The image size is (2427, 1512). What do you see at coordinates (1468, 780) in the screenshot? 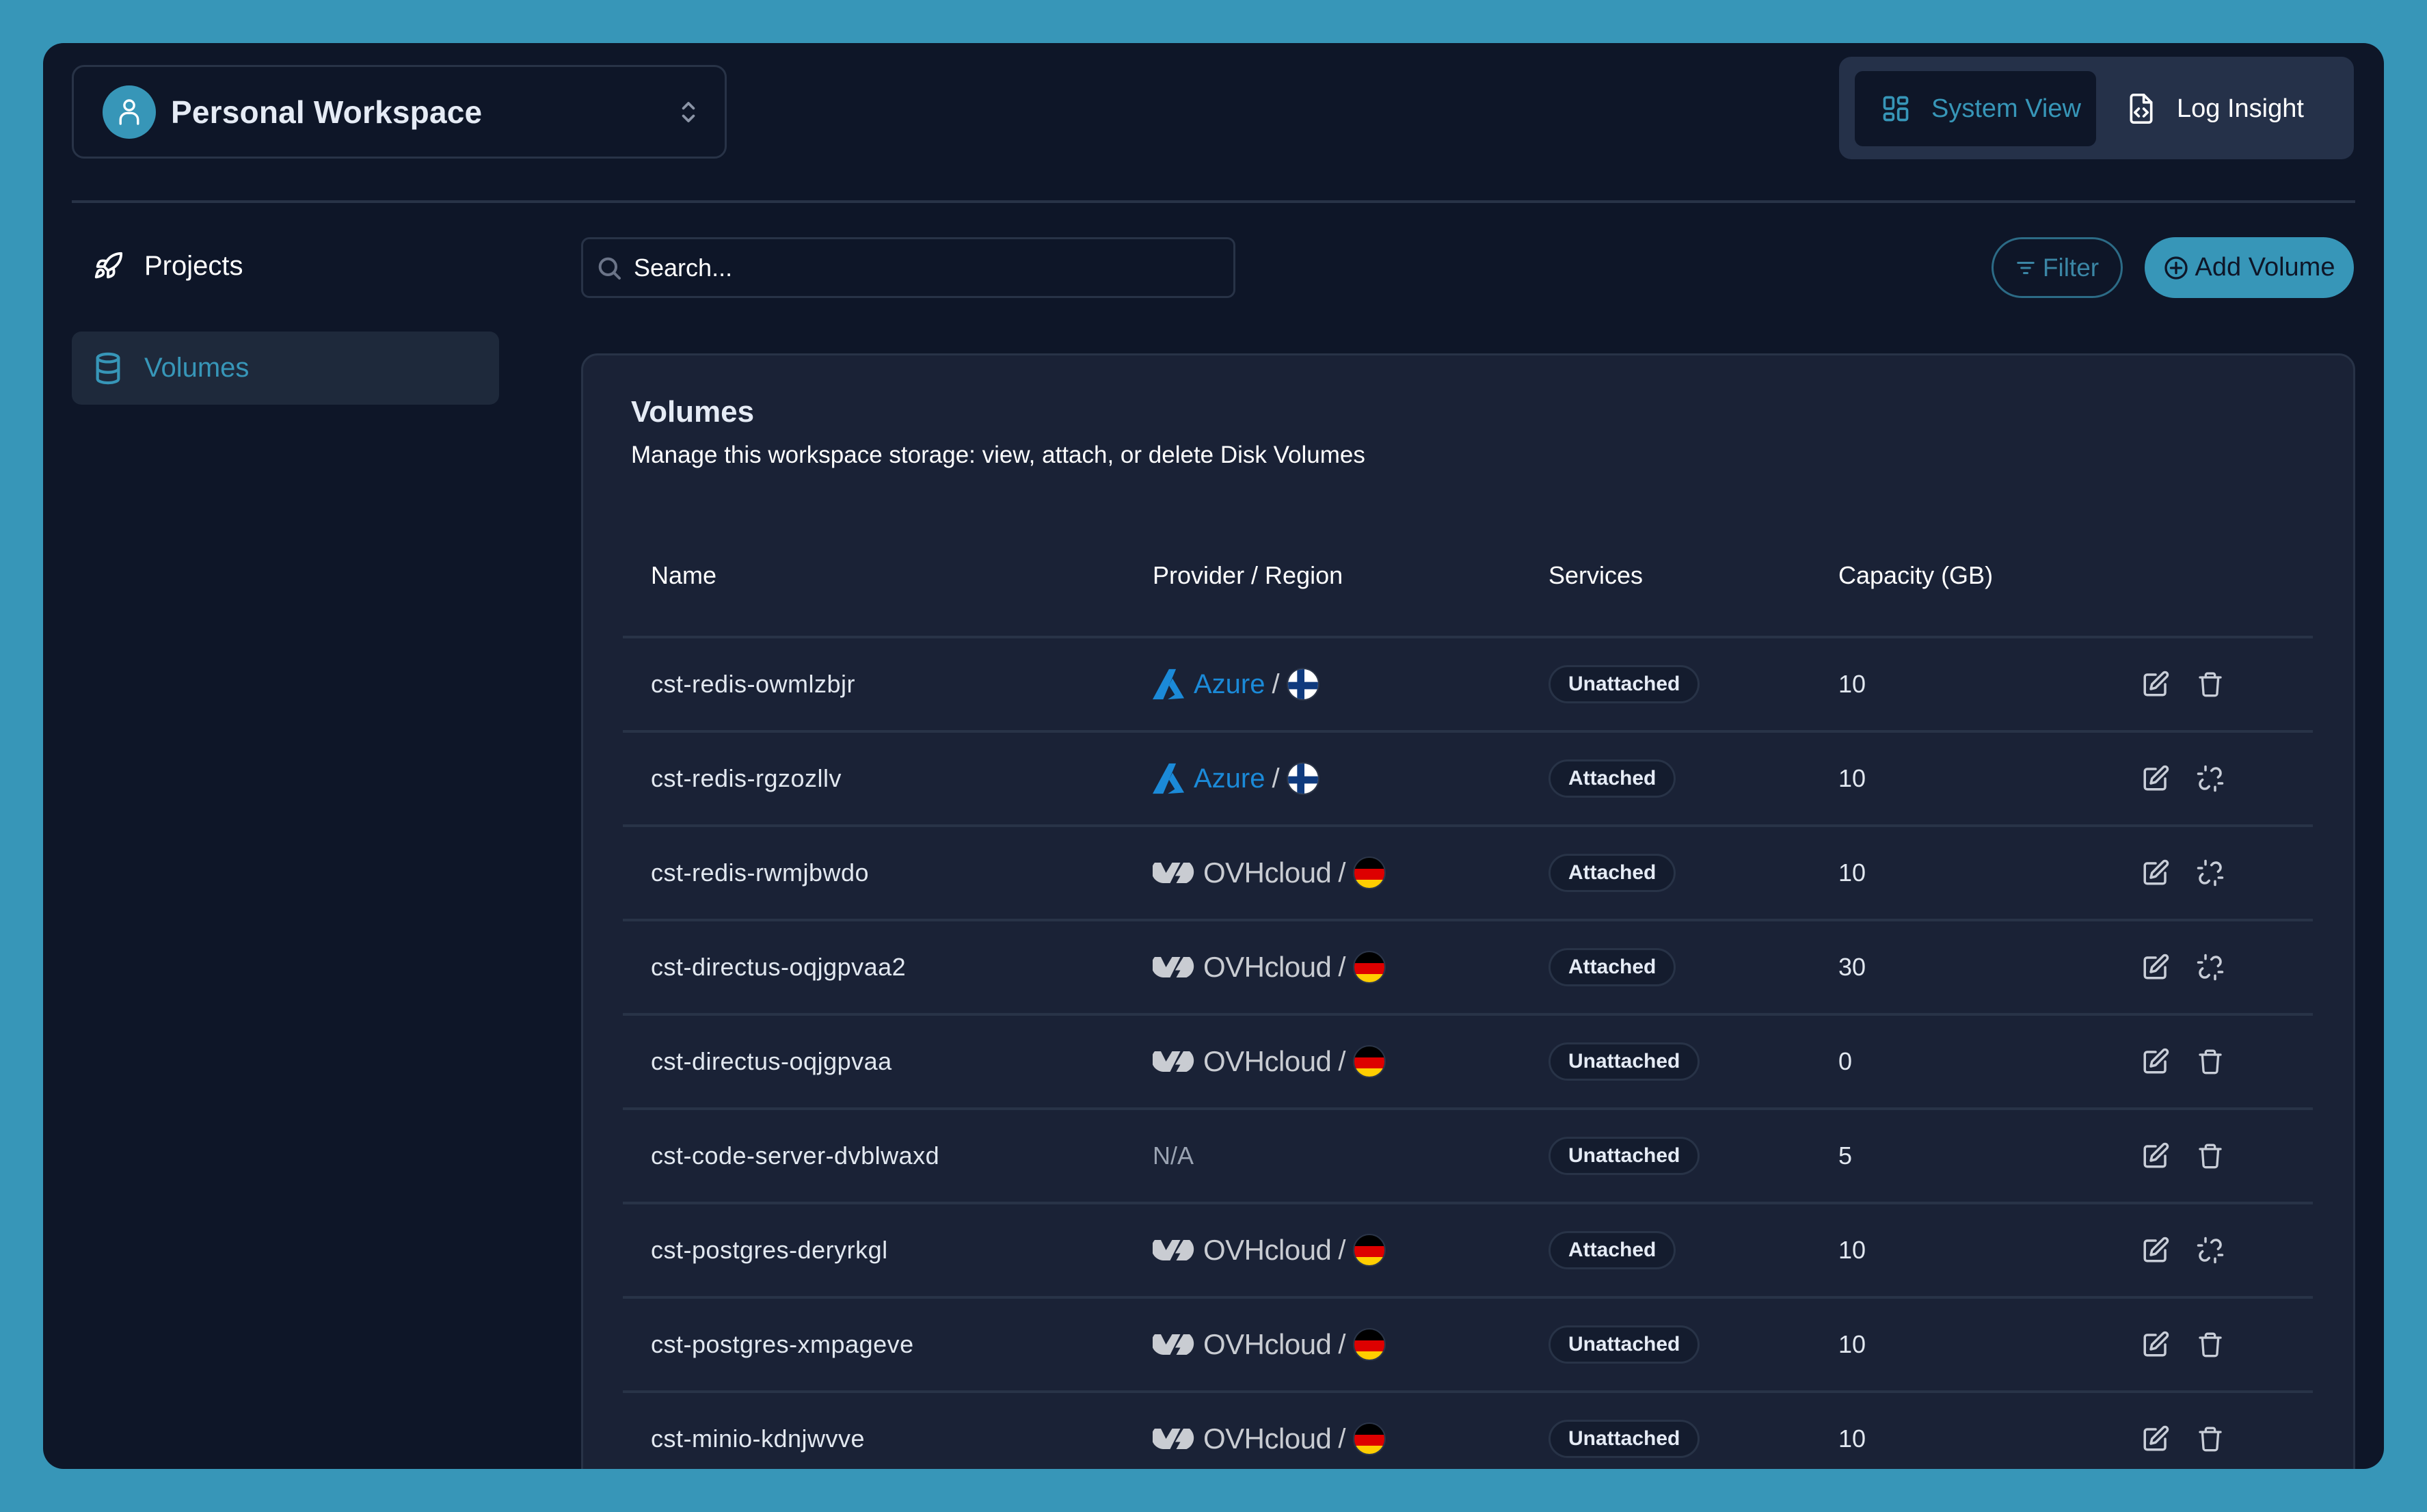
I see `table-row: cst-redis-rgzozllv Azure / Attached 10` at bounding box center [1468, 780].